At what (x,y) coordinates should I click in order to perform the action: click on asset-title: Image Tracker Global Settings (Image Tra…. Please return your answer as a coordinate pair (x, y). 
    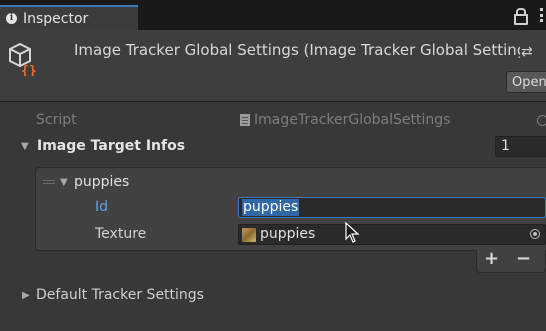
    Looking at the image, I should click on (297, 50).